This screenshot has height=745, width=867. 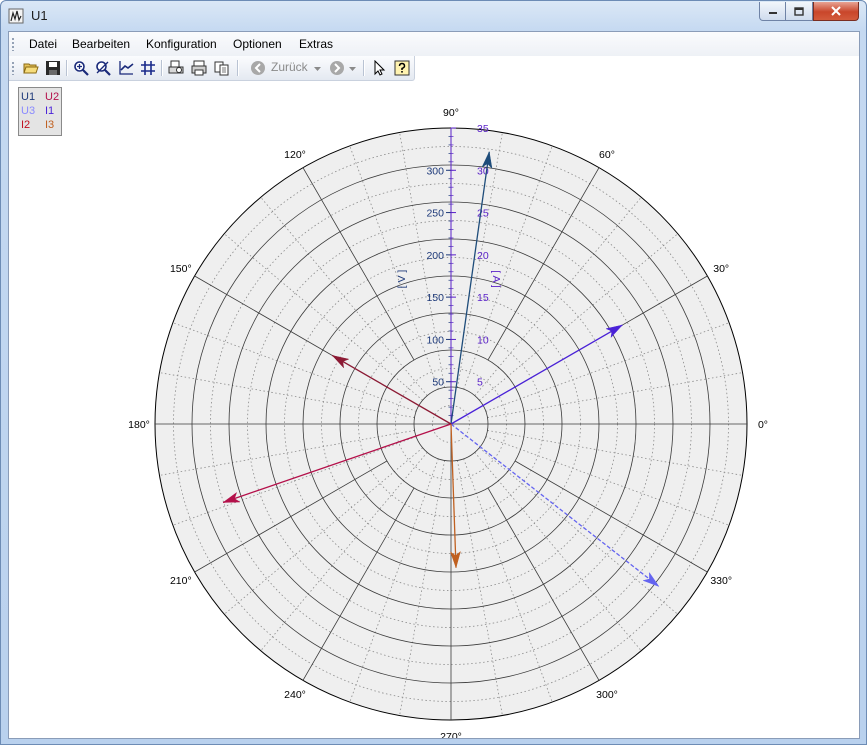 I want to click on angle-label: 330°, so click(x=721, y=581).